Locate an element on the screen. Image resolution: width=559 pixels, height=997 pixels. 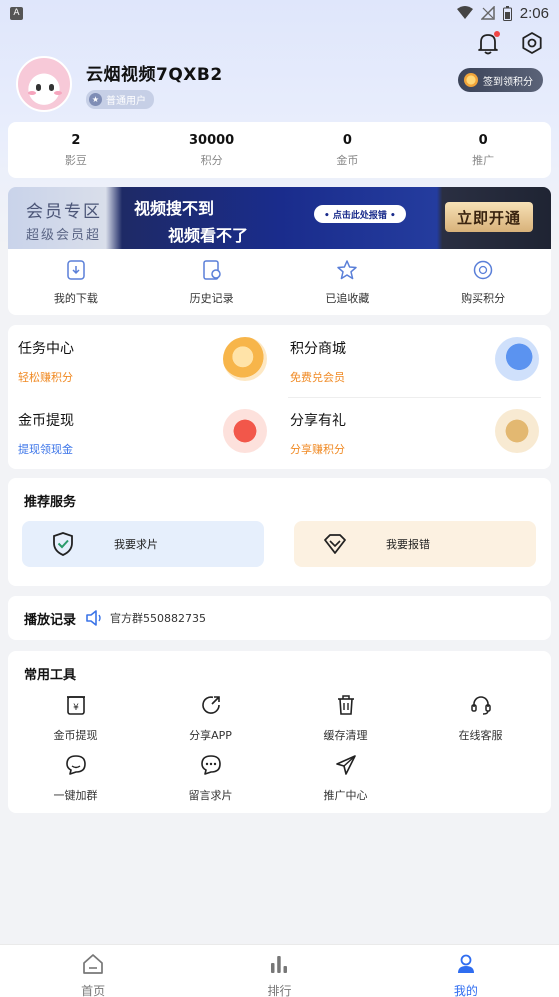
stat-coins: 0 金币 is located at coordinates (348, 150).